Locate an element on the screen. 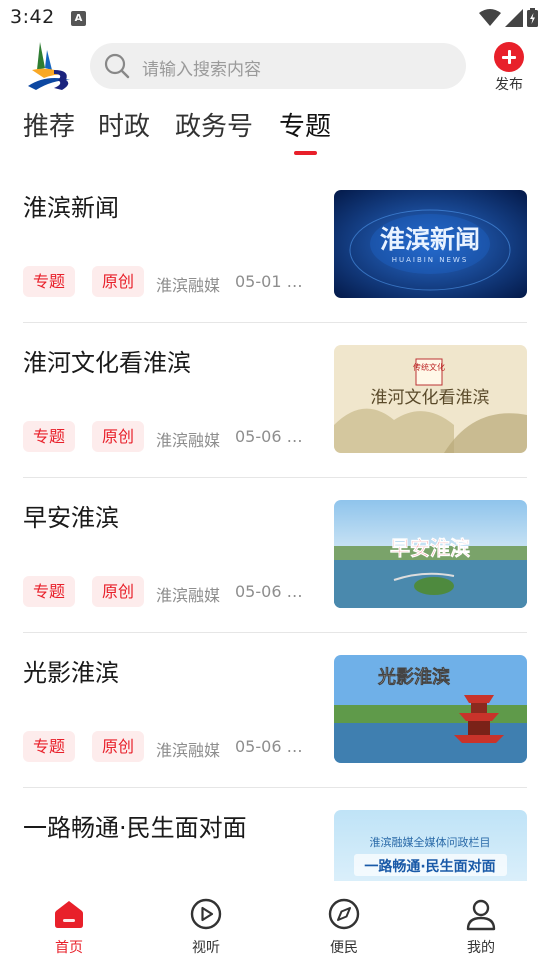 The height and width of the screenshot is (979, 550). tab-recommend: 推荐 is located at coordinates (49, 124).